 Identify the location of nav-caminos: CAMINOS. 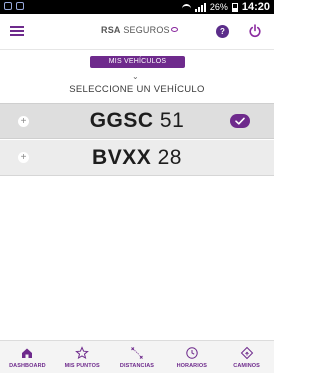
(246, 357).